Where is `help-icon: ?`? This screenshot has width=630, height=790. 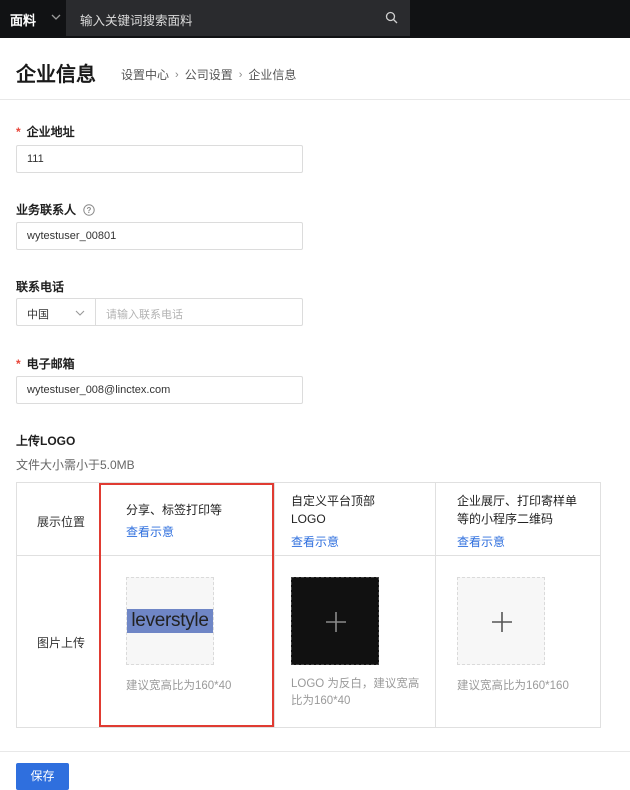
help-icon: ? is located at coordinates (89, 210).